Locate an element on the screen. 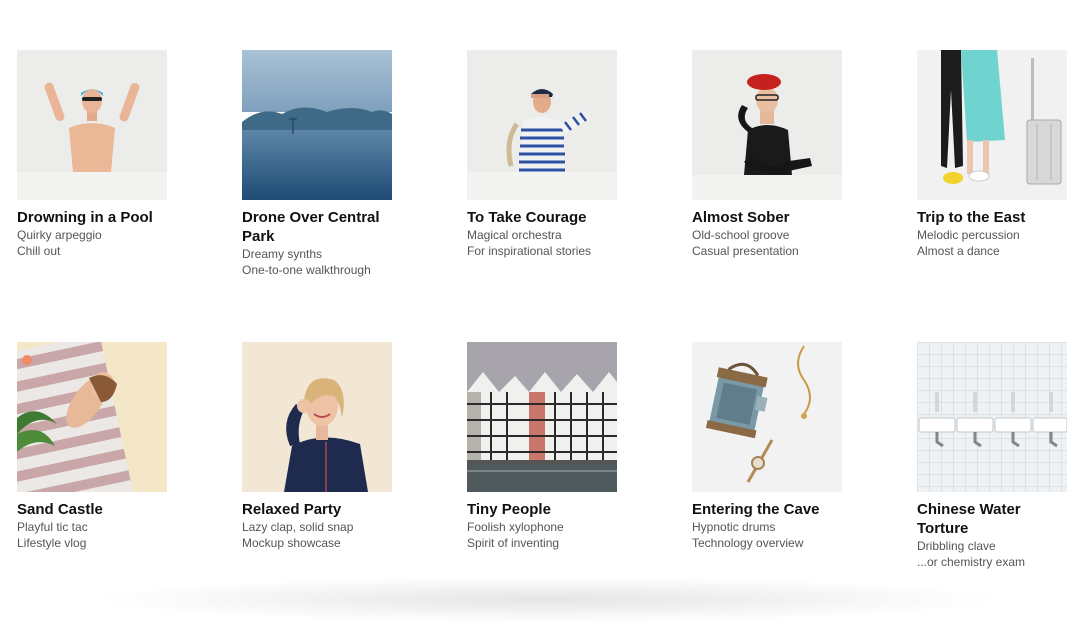  track-title: Entering the Cave is located at coordinates (767, 509).